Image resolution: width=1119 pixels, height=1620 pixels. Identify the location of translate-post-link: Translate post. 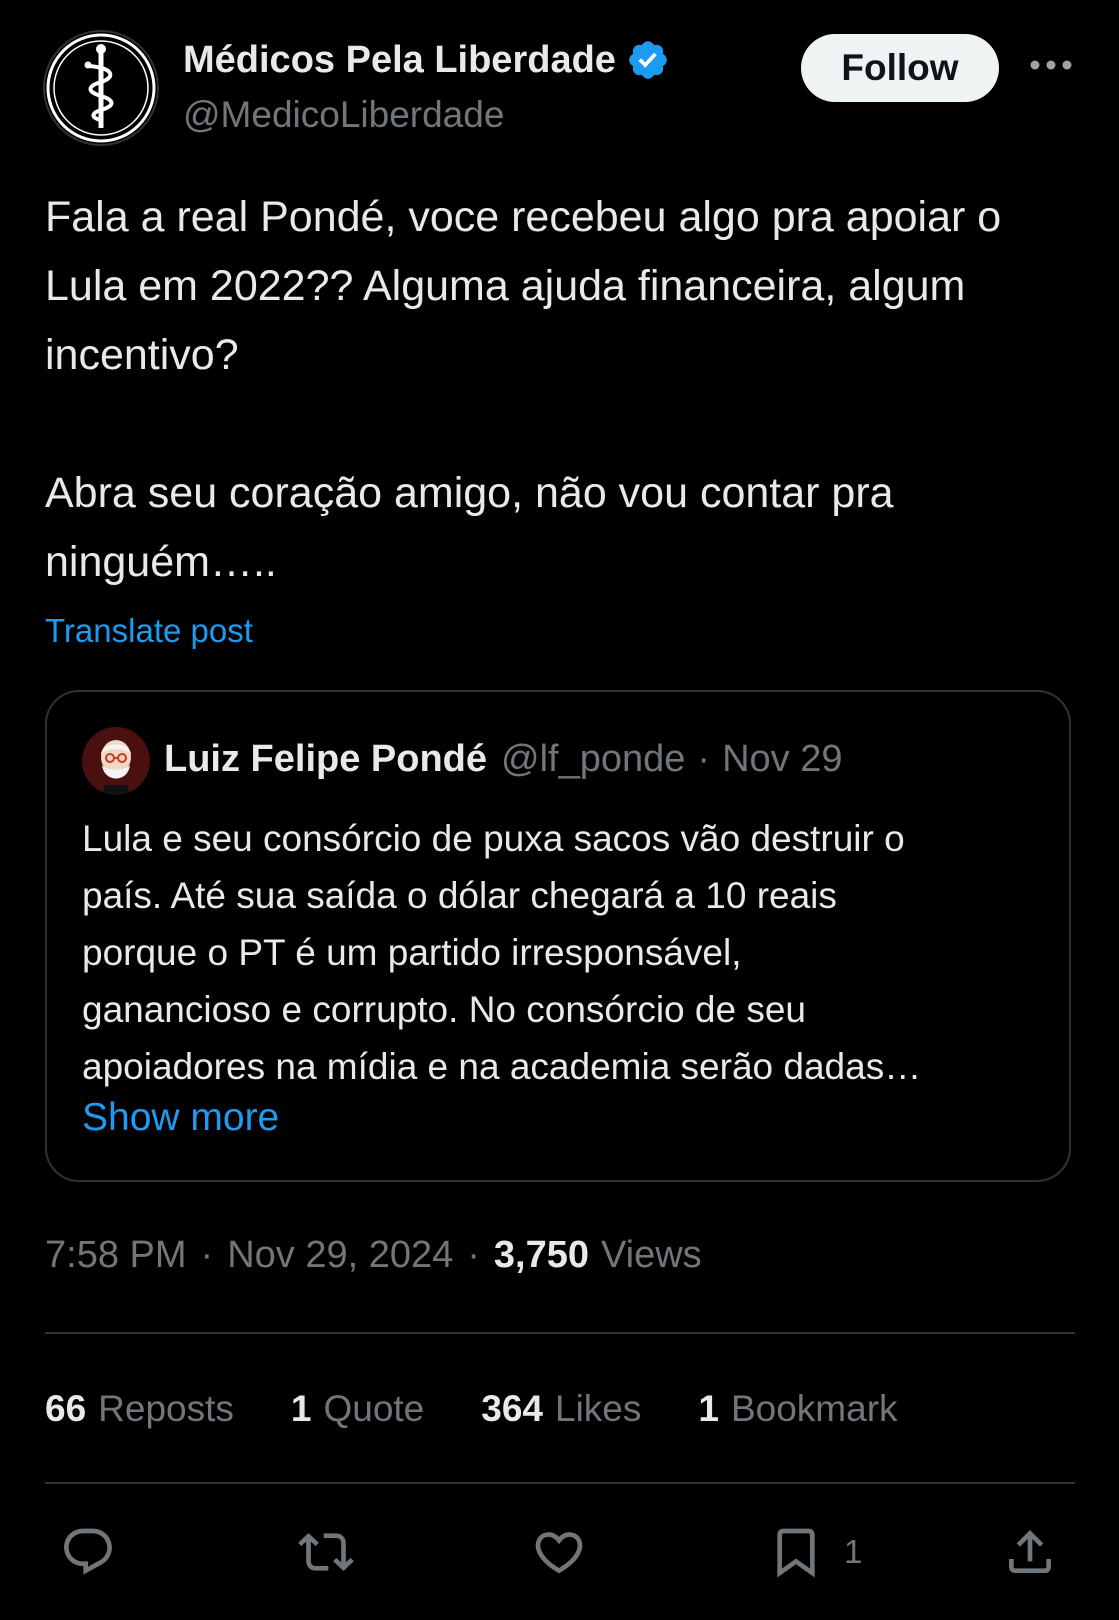
(149, 631).